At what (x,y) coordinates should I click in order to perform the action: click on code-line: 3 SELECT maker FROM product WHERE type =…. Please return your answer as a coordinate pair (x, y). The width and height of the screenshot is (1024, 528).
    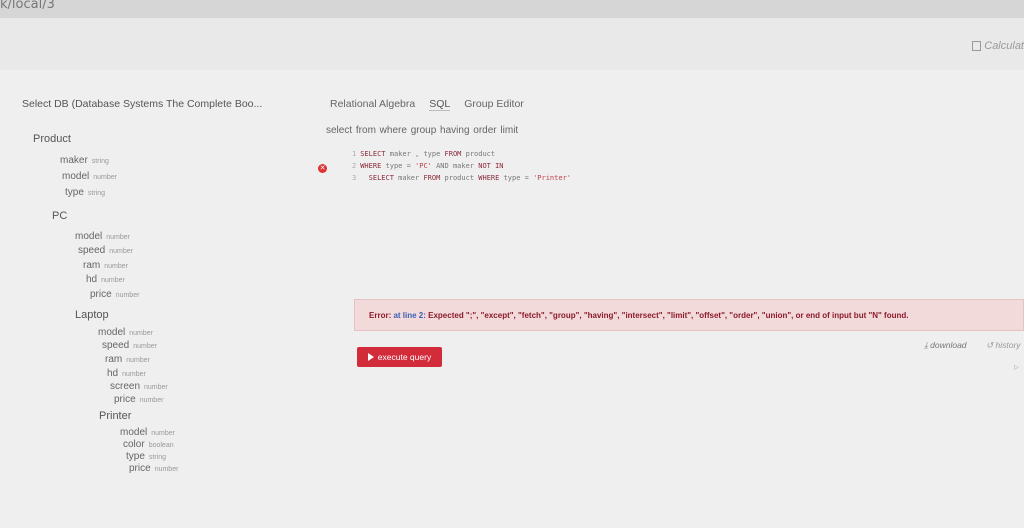
    Looking at the image, I should click on (461, 178).